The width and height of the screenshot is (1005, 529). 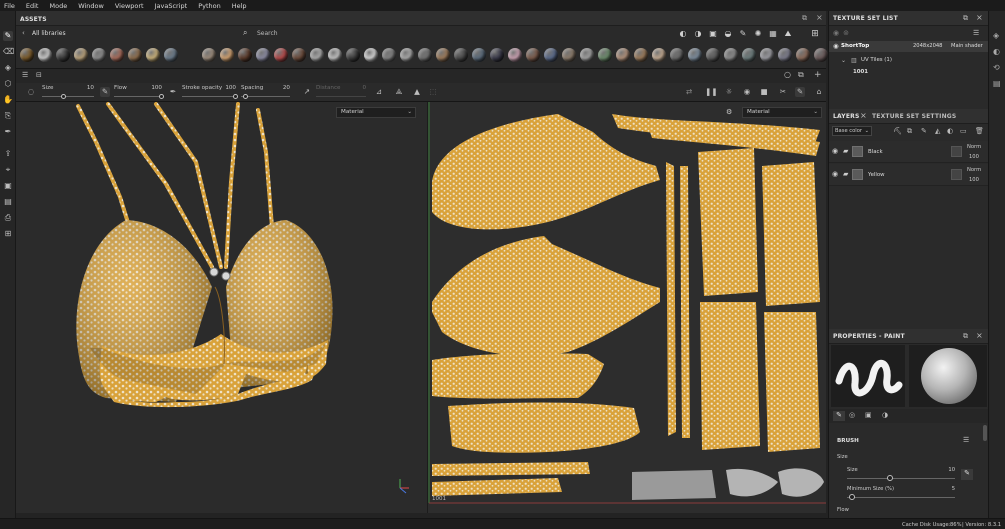 What do you see at coordinates (173, 92) in the screenshot?
I see `opacity-pen-icon: ✒` at bounding box center [173, 92].